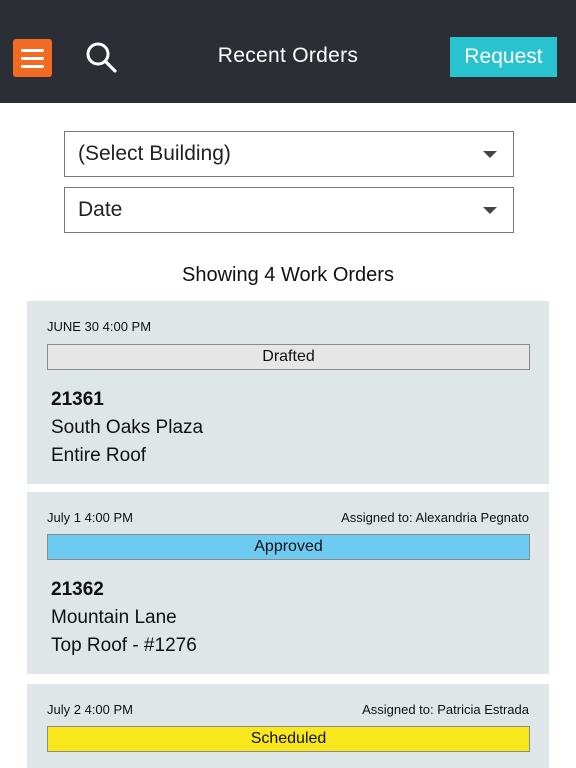 The height and width of the screenshot is (768, 576). I want to click on date-select-value: Date, so click(100, 209).